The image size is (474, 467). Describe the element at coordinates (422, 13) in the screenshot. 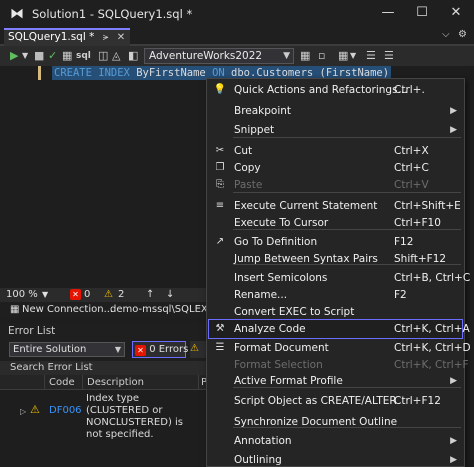

I see `maximize-button: ☐` at that location.